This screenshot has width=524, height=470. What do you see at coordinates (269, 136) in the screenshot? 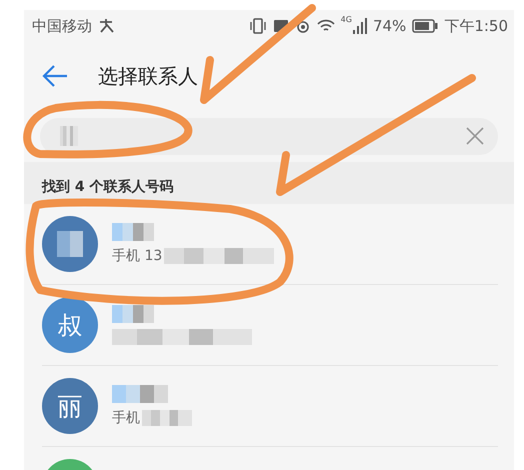
I see `search-field` at bounding box center [269, 136].